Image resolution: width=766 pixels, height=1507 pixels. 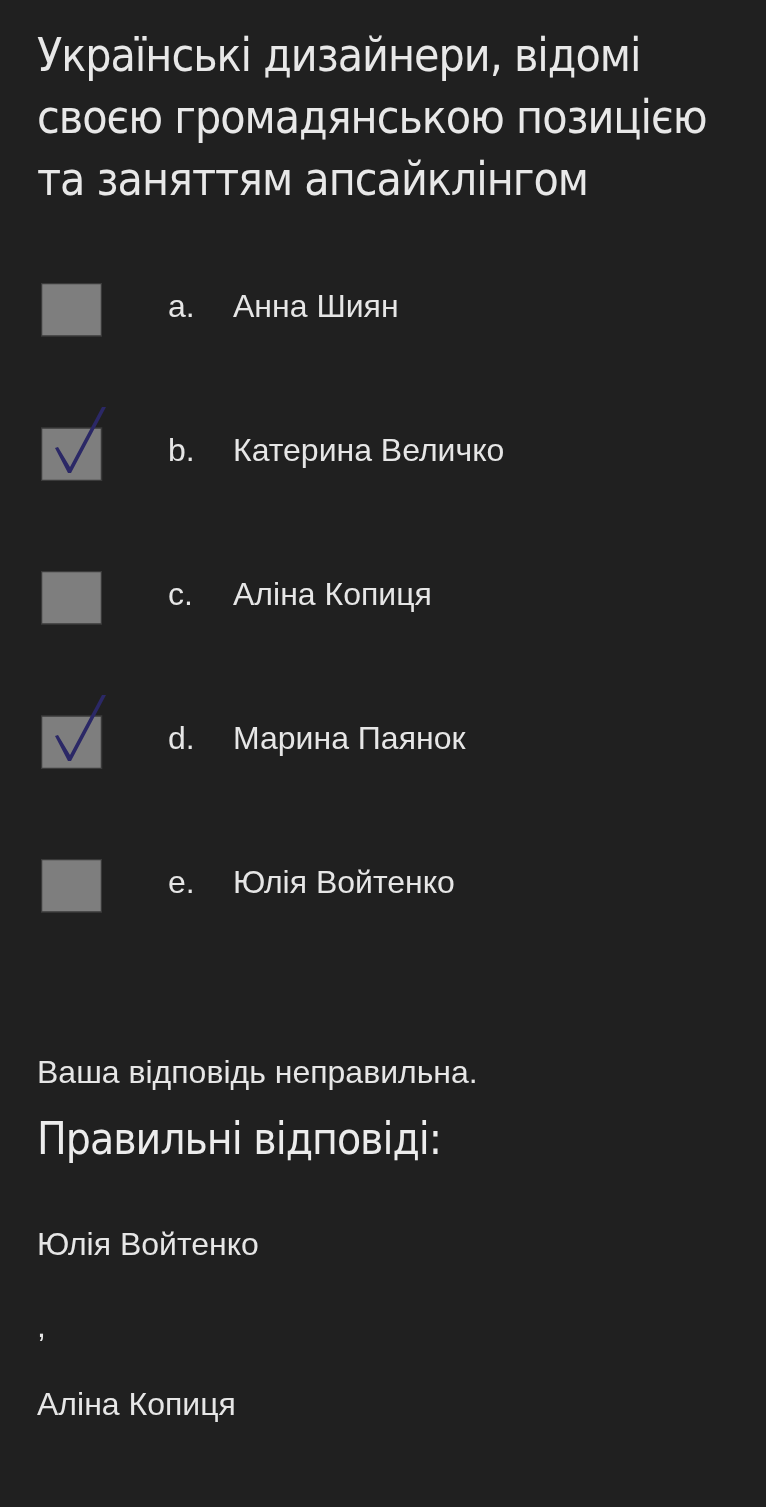 I want to click on option-label: Катерина Величко, so click(x=369, y=450).